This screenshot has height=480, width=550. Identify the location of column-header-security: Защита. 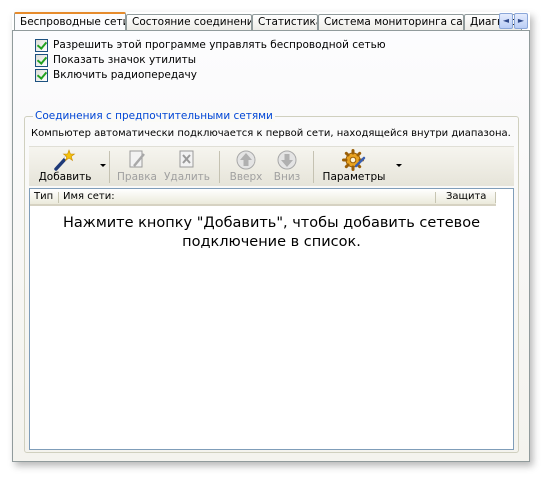
(469, 197).